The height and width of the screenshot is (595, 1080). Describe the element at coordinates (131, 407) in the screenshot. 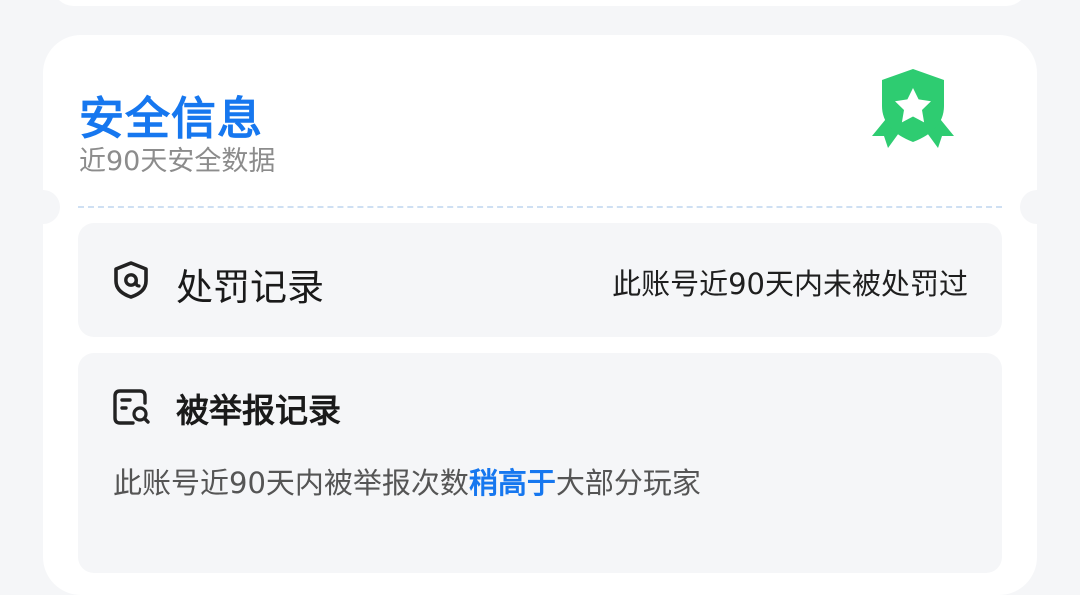

I see `document-search-icon` at that location.